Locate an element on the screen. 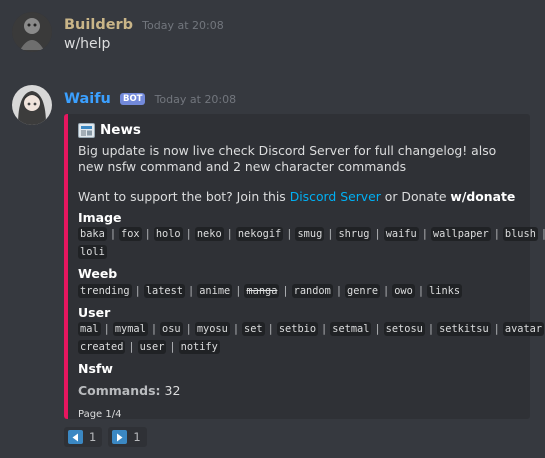 Image resolution: width=545 pixels, height=458 pixels. field-name-image: Image is located at coordinates (100, 217).